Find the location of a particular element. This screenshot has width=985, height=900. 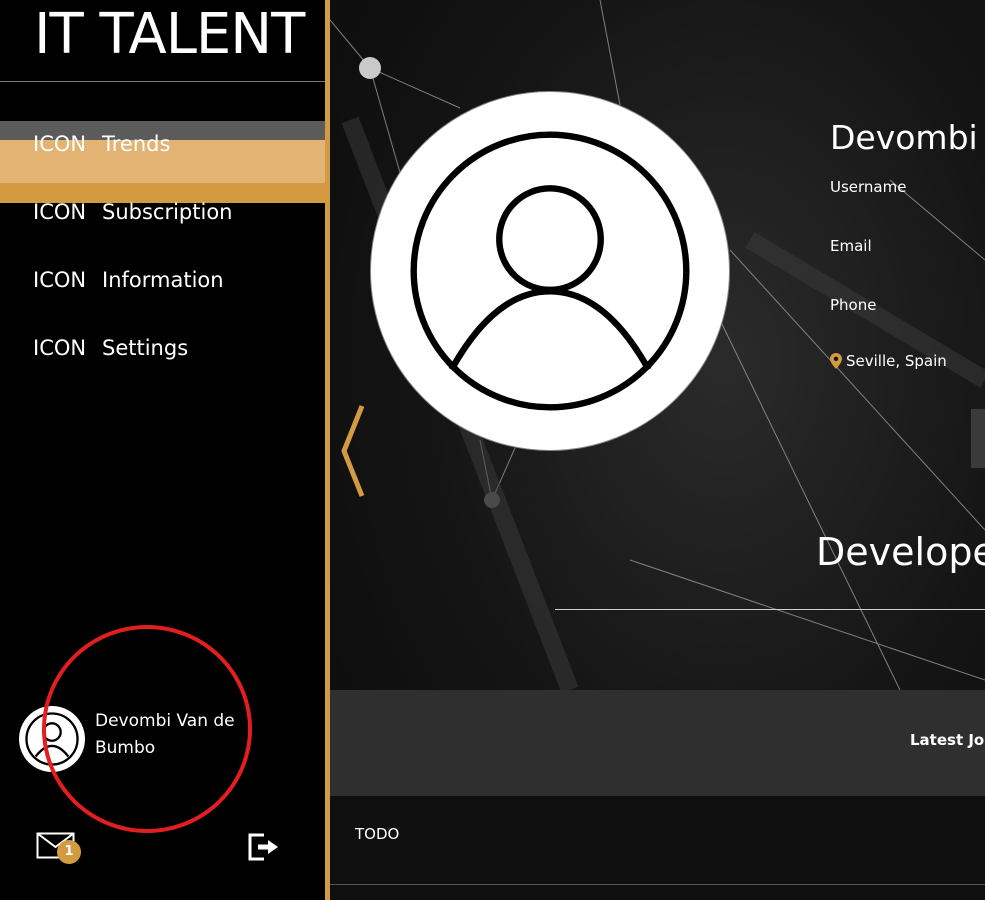

latest-jobs-panel: TODO is located at coordinates (657, 848).